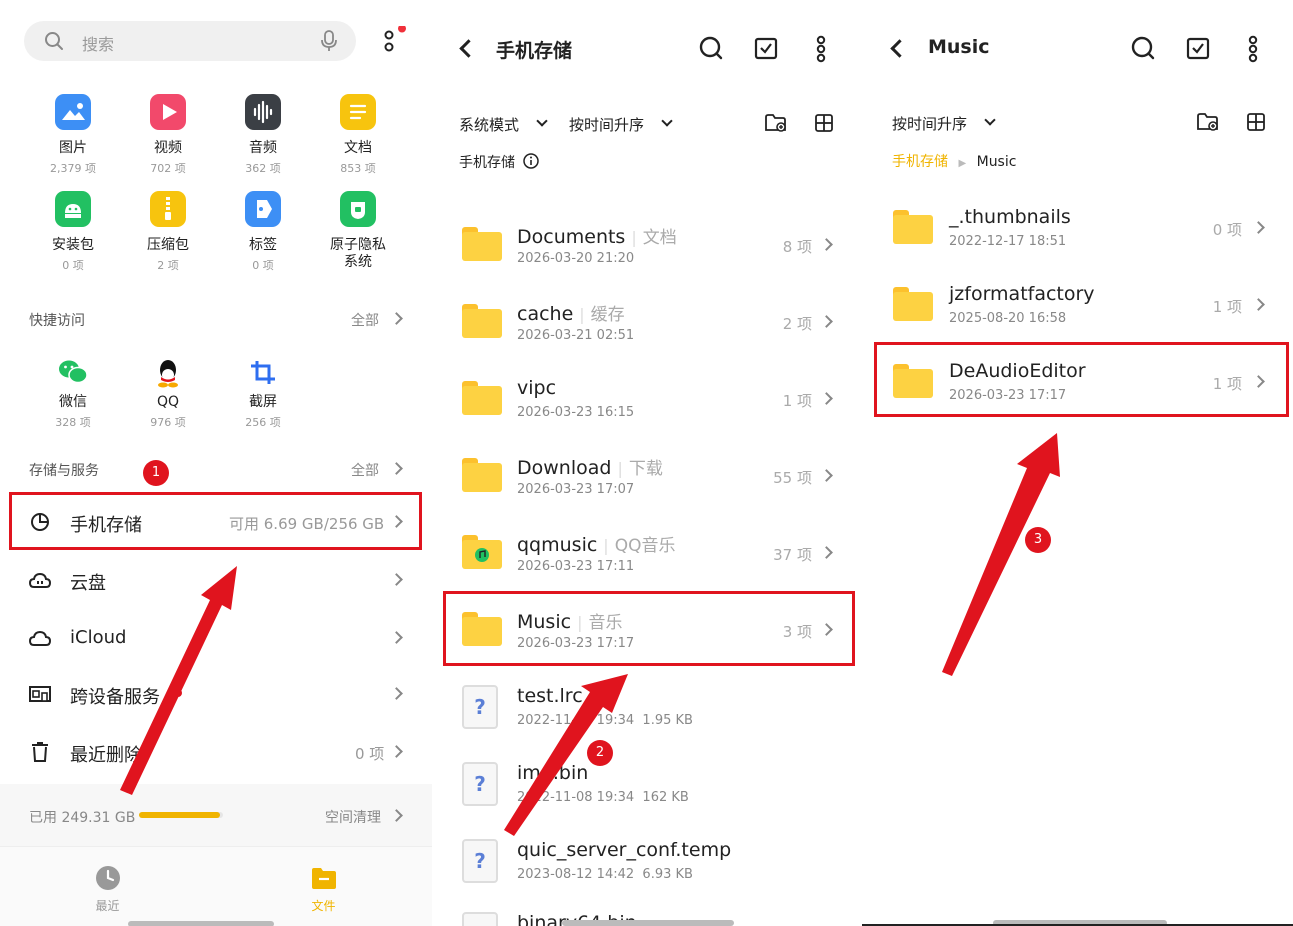 Image resolution: width=1293 pixels, height=926 pixels. What do you see at coordinates (480, 707) in the screenshot?
I see `unknown-file-icon: ?` at bounding box center [480, 707].